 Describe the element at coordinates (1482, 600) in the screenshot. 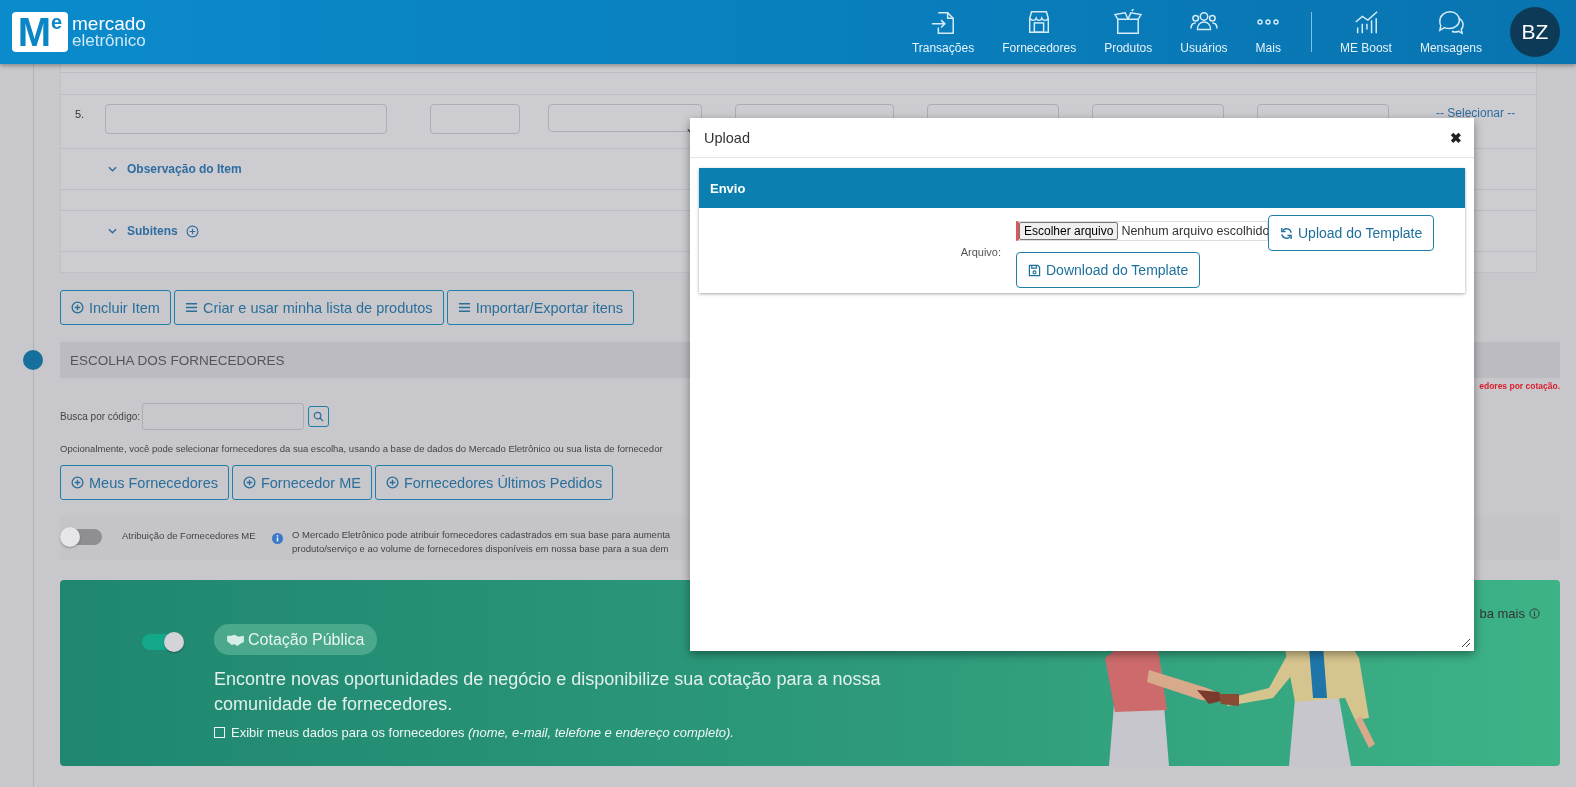

I see `learn-more-link: ba mais` at that location.